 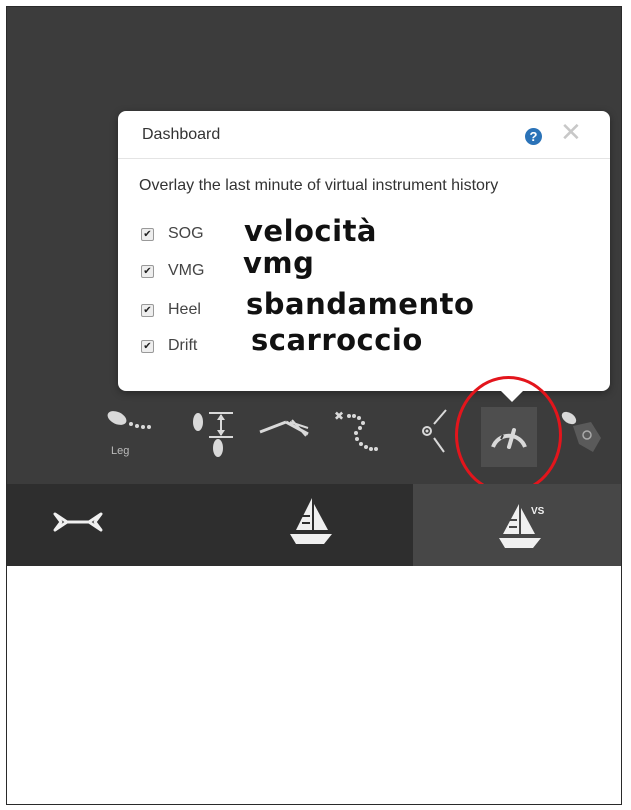 I want to click on annotation-scarroccio: scarroccio, so click(x=337, y=340).